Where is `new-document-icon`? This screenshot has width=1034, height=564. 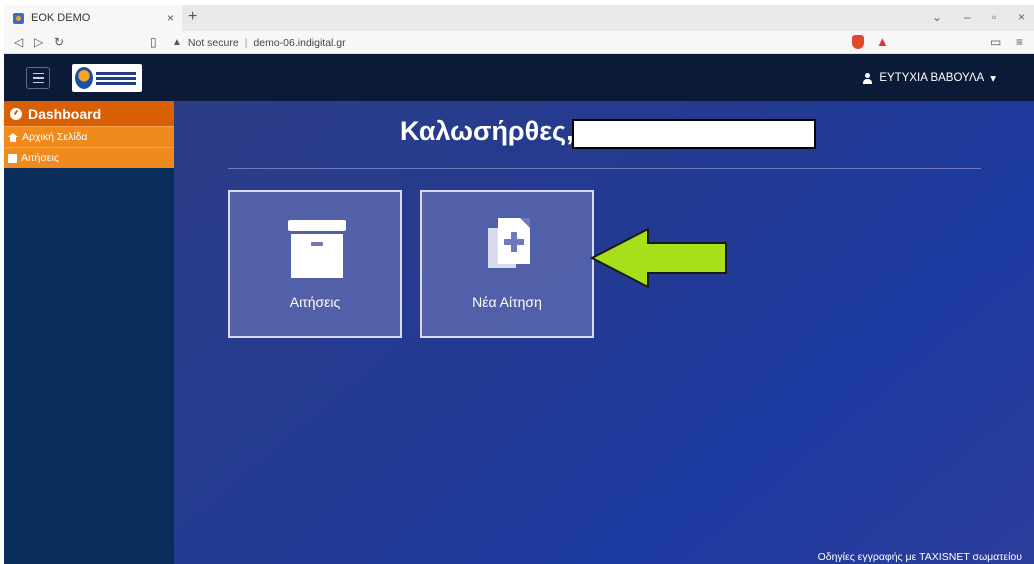
new-document-icon is located at coordinates (512, 248).